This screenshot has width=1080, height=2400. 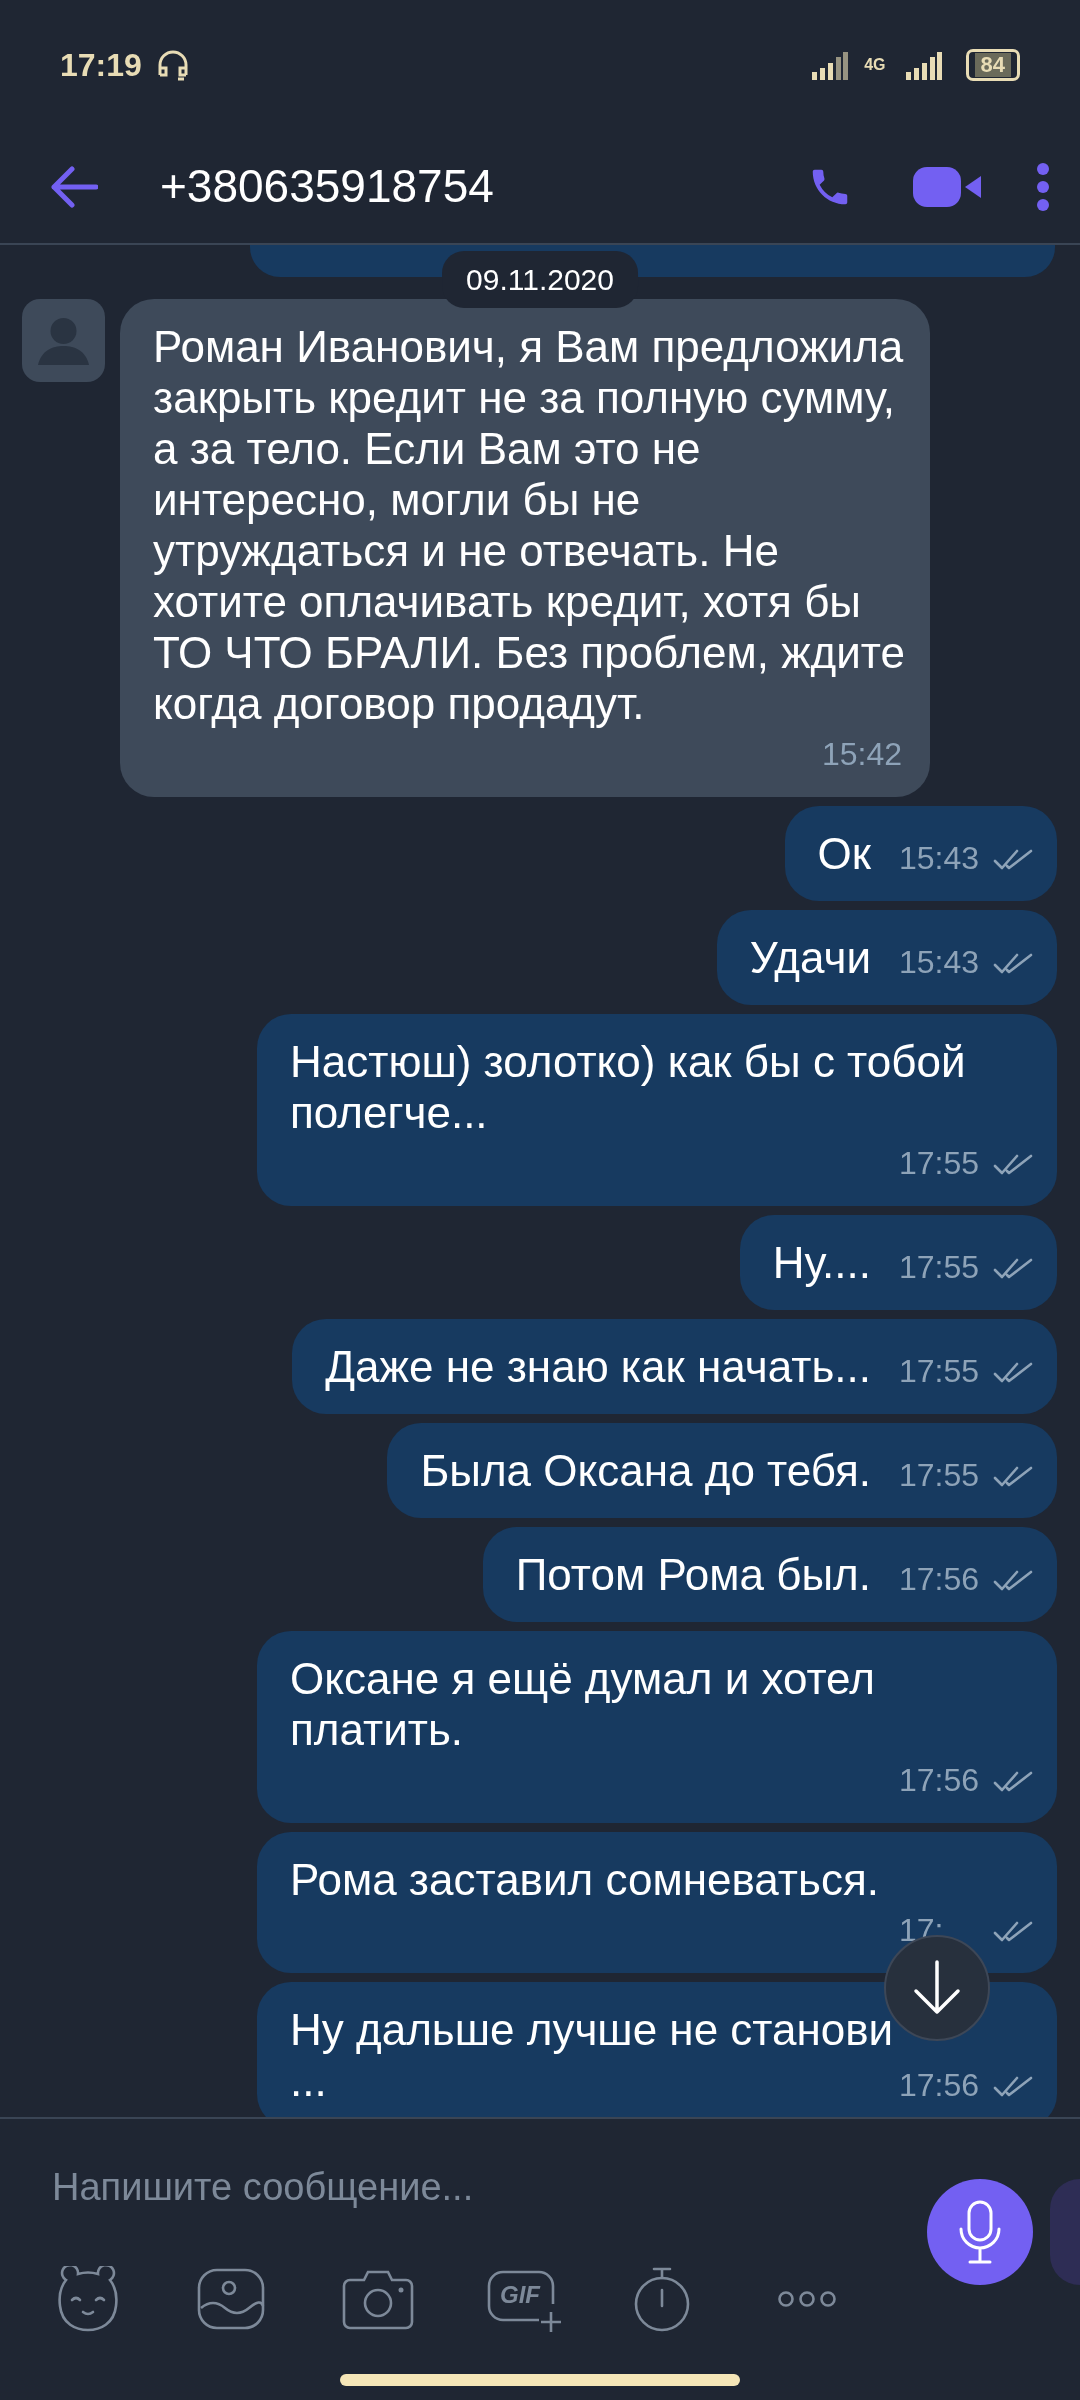 I want to click on signal-icon, so click(x=830, y=65).